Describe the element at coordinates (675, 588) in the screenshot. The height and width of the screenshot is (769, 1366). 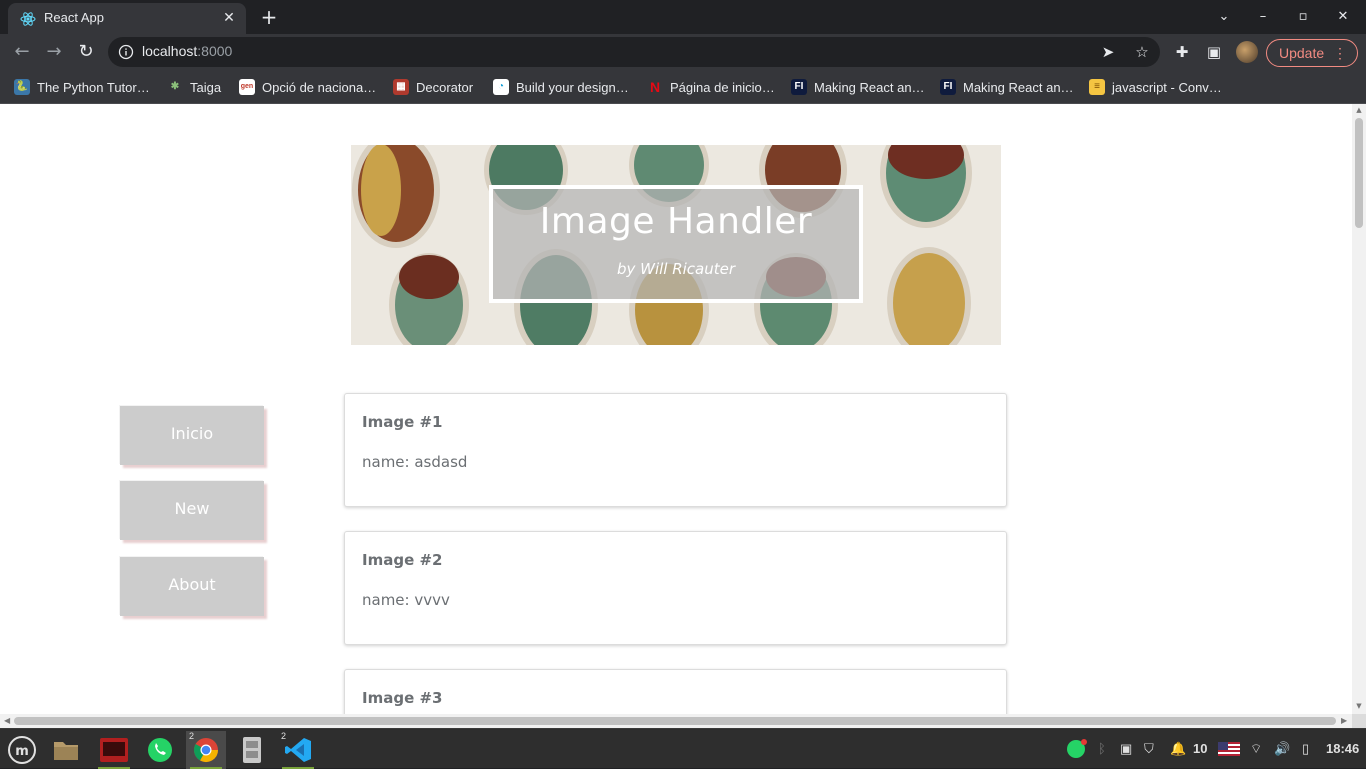
I see `image-card: Image #2 name: vvvv` at that location.